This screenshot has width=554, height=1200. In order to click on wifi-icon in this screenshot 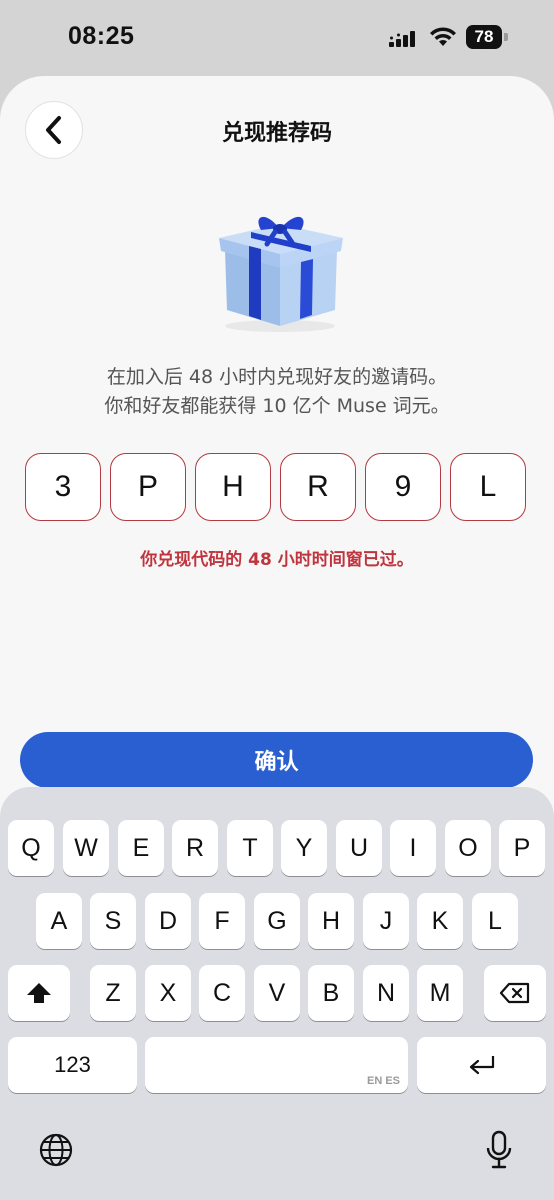, I will do `click(443, 36)`.